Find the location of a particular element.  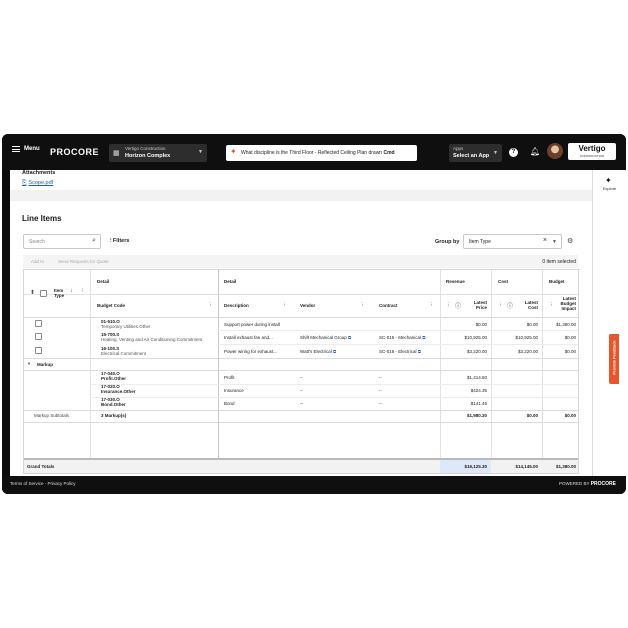

attachment-link: ⎘ Scope.pdf is located at coordinates (37, 183).